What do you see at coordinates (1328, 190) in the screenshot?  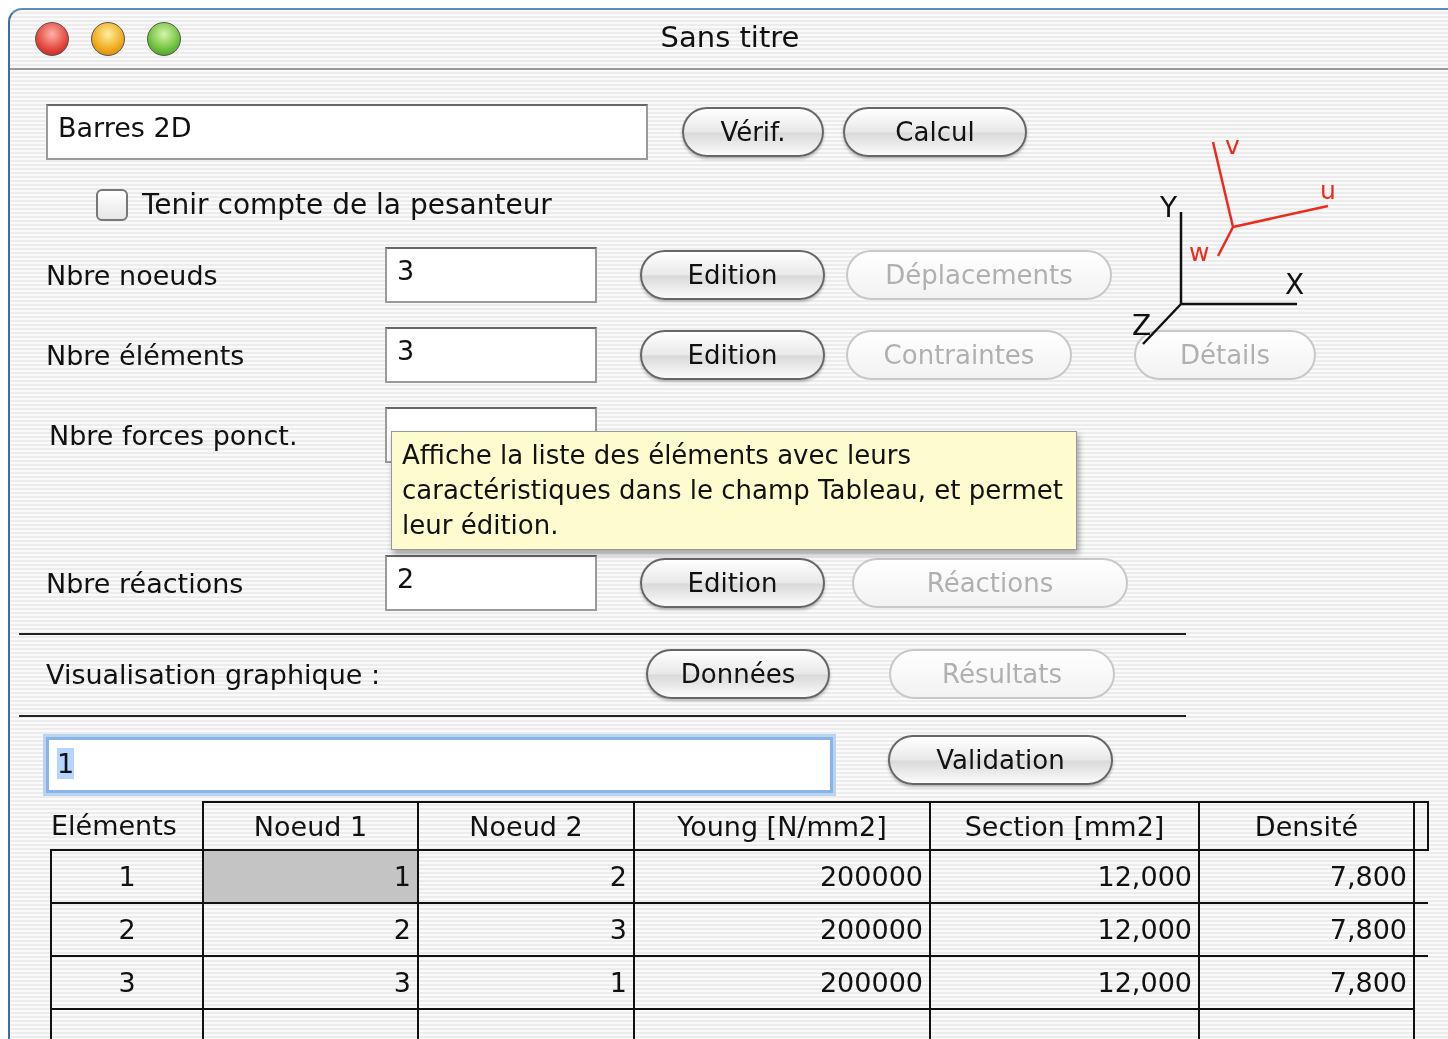 I see `axis-label: u` at bounding box center [1328, 190].